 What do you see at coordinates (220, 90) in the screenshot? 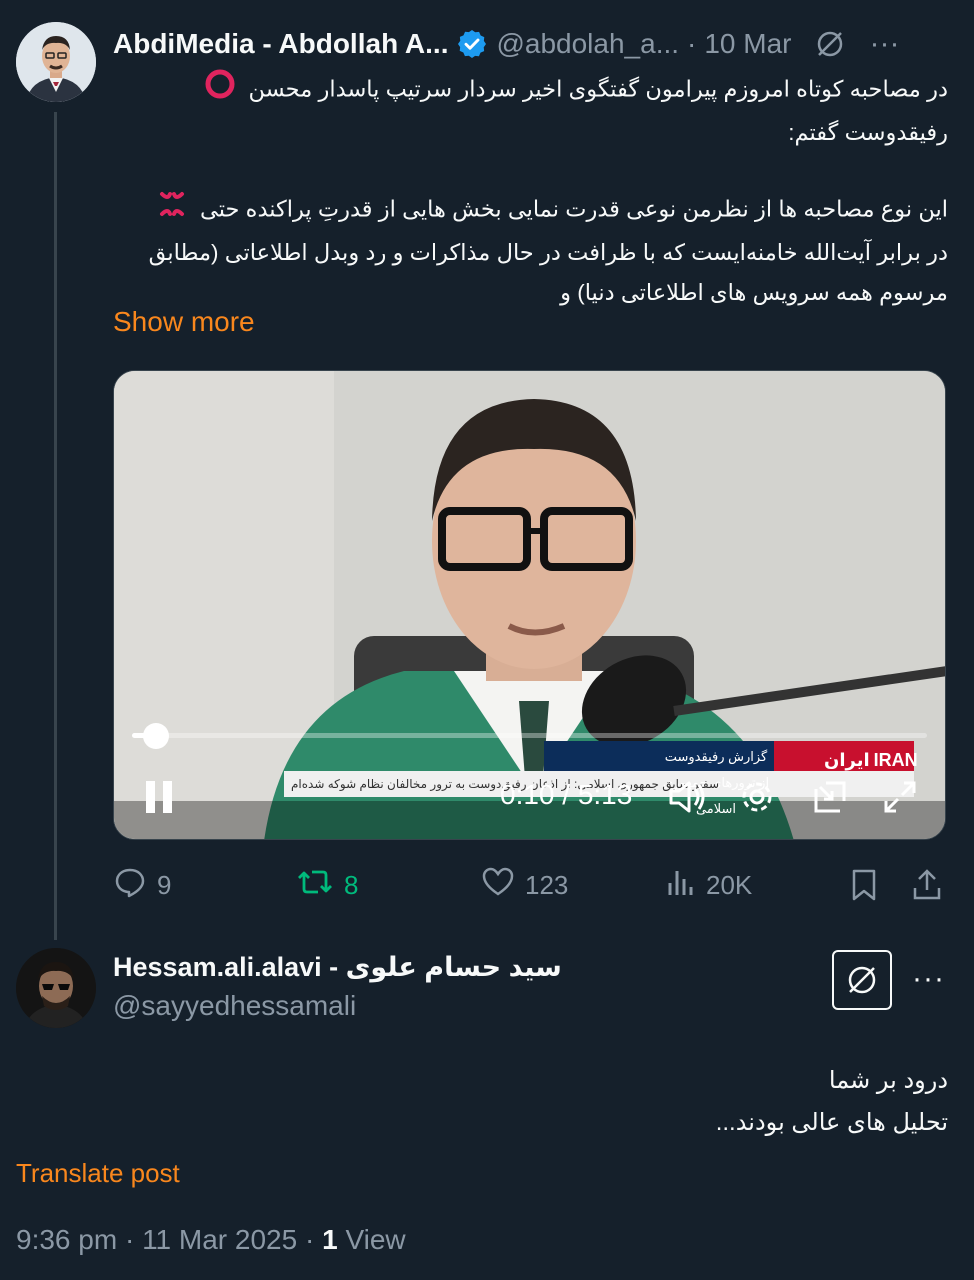
I see `red-circle-icon` at bounding box center [220, 90].